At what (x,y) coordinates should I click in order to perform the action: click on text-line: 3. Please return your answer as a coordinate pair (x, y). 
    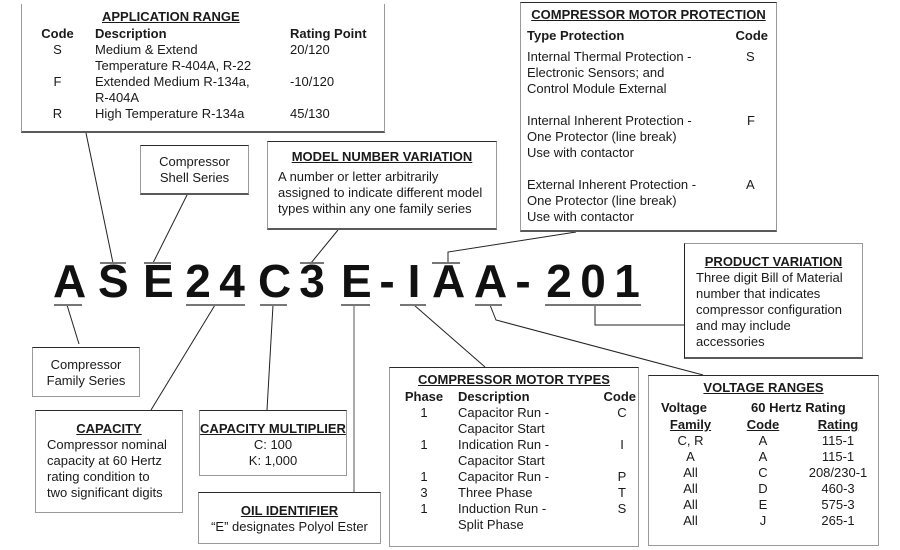
    Looking at the image, I should click on (424, 492).